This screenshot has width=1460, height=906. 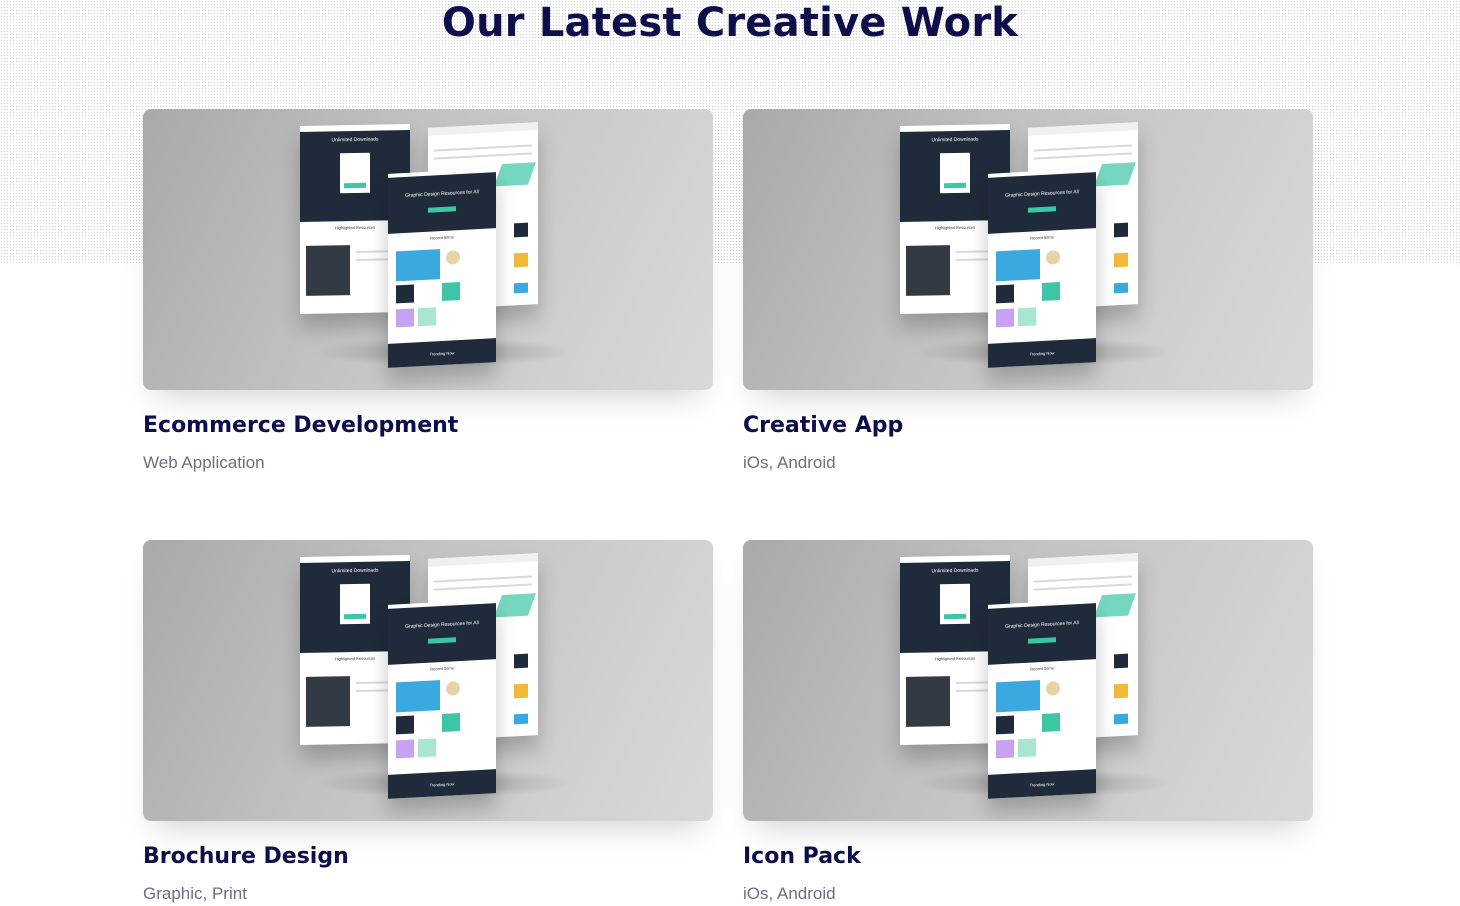 I want to click on project-category: Graphic, Print, so click(x=195, y=893).